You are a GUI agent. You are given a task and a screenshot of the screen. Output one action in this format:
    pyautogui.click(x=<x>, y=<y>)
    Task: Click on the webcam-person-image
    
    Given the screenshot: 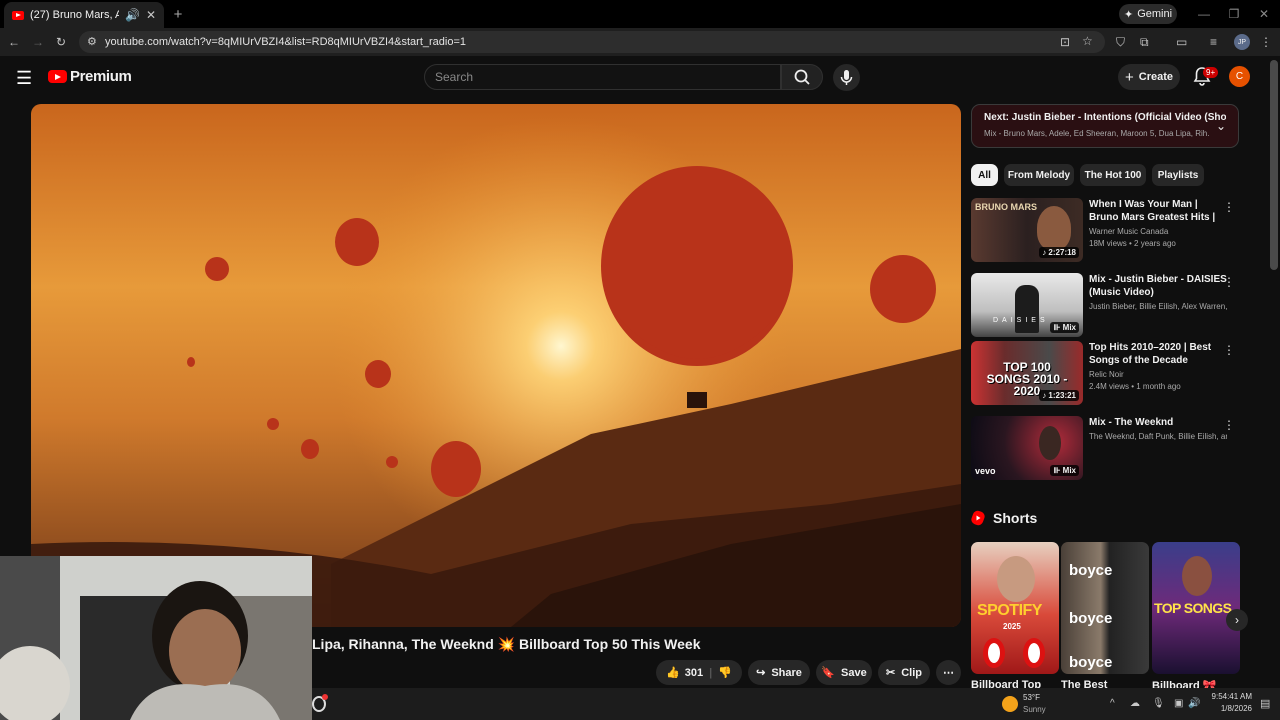 What is the action you would take?
    pyautogui.click(x=156, y=638)
    